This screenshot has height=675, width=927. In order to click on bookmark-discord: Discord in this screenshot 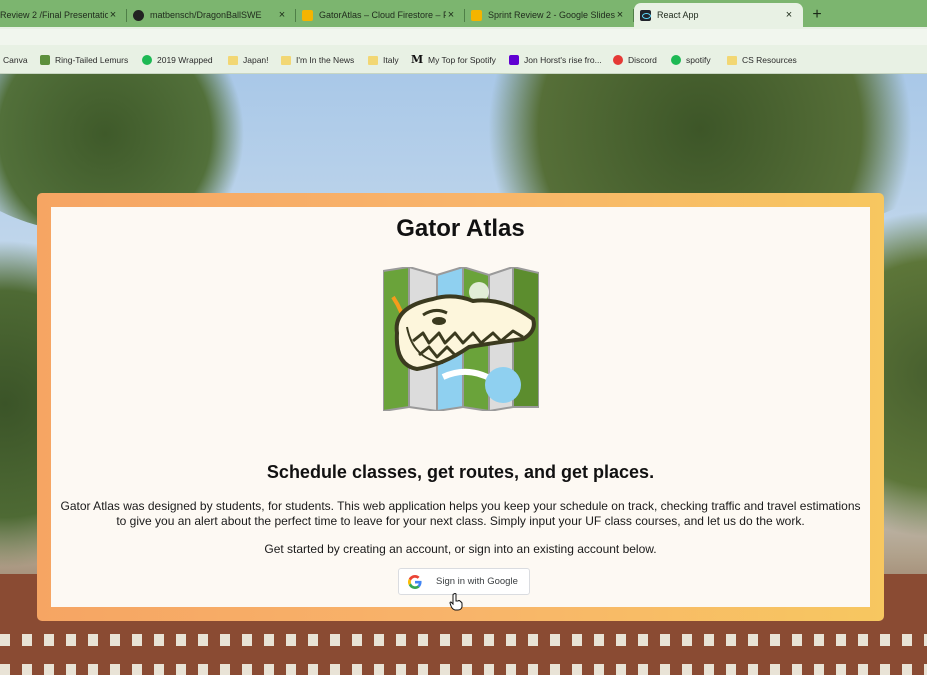, I will do `click(635, 60)`.